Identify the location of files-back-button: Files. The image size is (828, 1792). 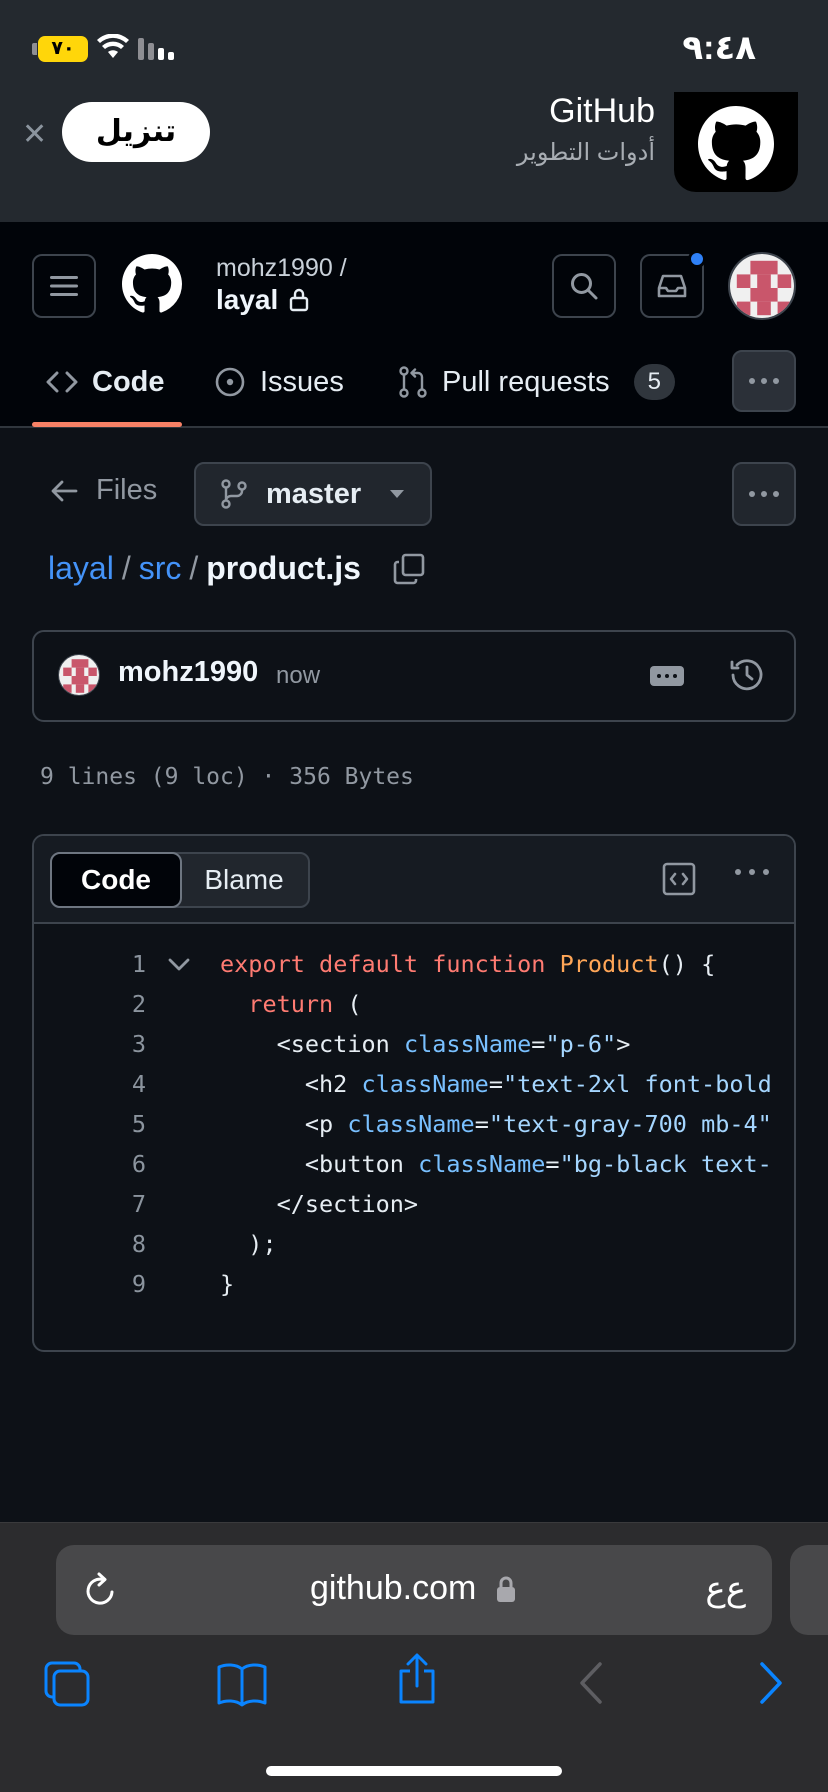
(103, 490).